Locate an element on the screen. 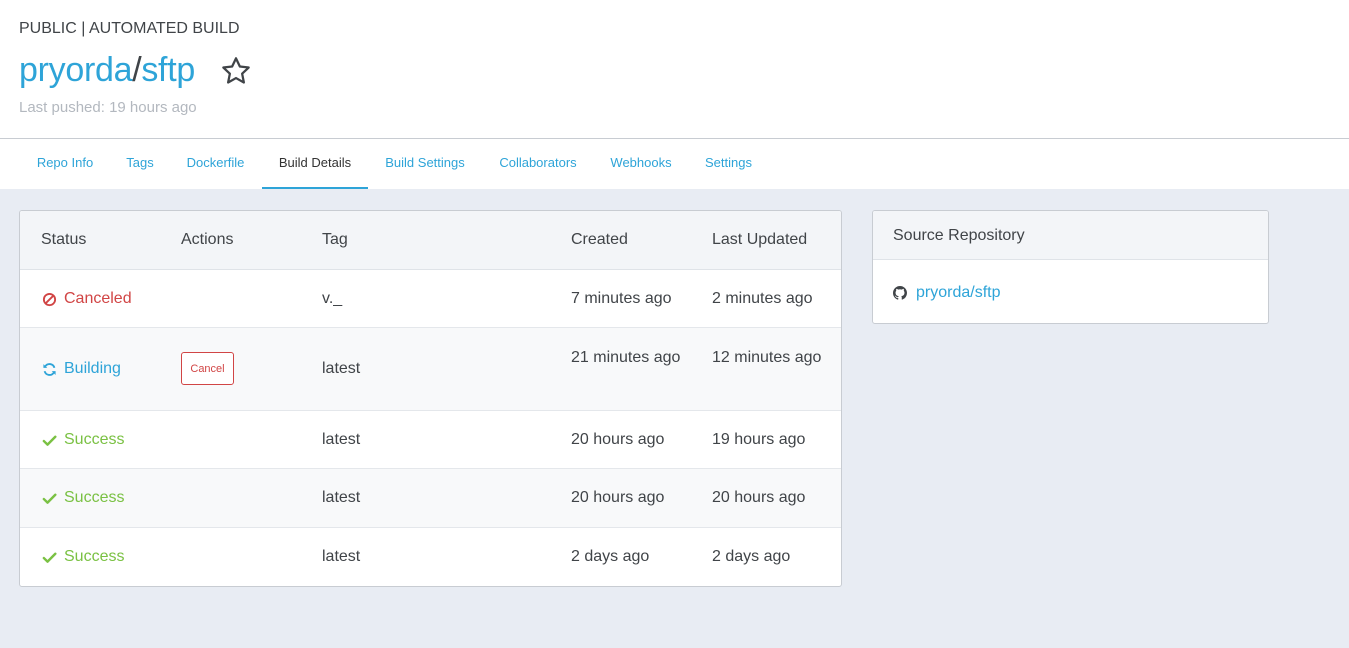  tab-settings: Settings is located at coordinates (728, 164).